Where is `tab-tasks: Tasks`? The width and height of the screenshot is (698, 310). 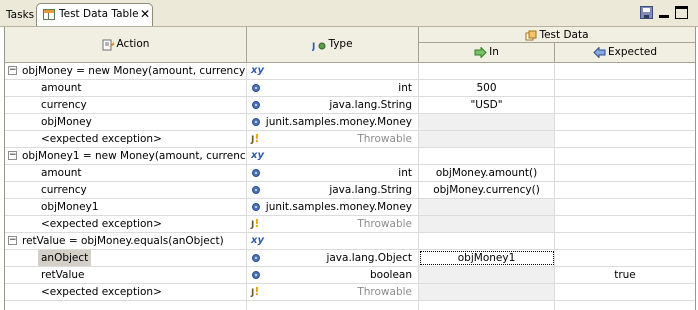 tab-tasks: Tasks is located at coordinates (20, 15).